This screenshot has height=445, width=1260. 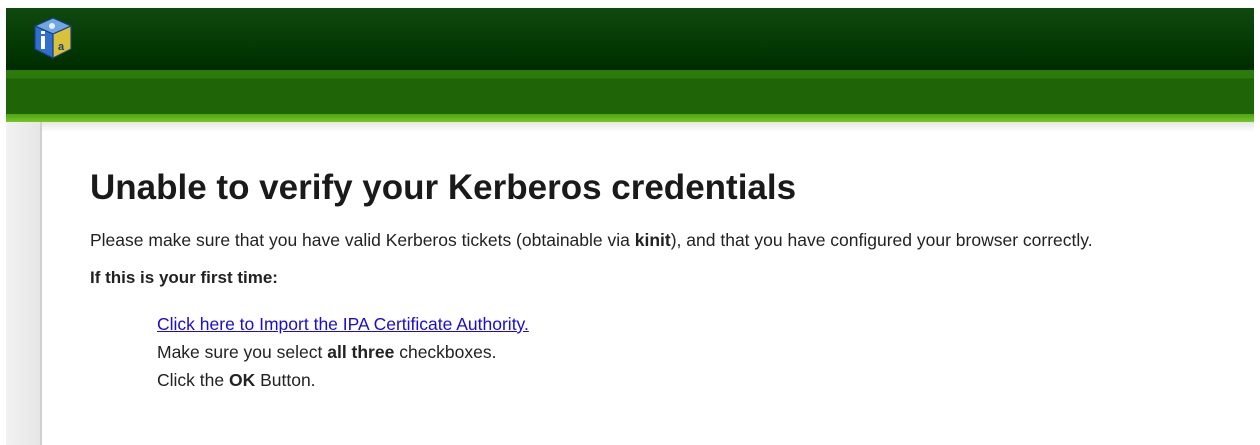 What do you see at coordinates (361, 352) in the screenshot?
I see `step-select-bold: all three` at bounding box center [361, 352].